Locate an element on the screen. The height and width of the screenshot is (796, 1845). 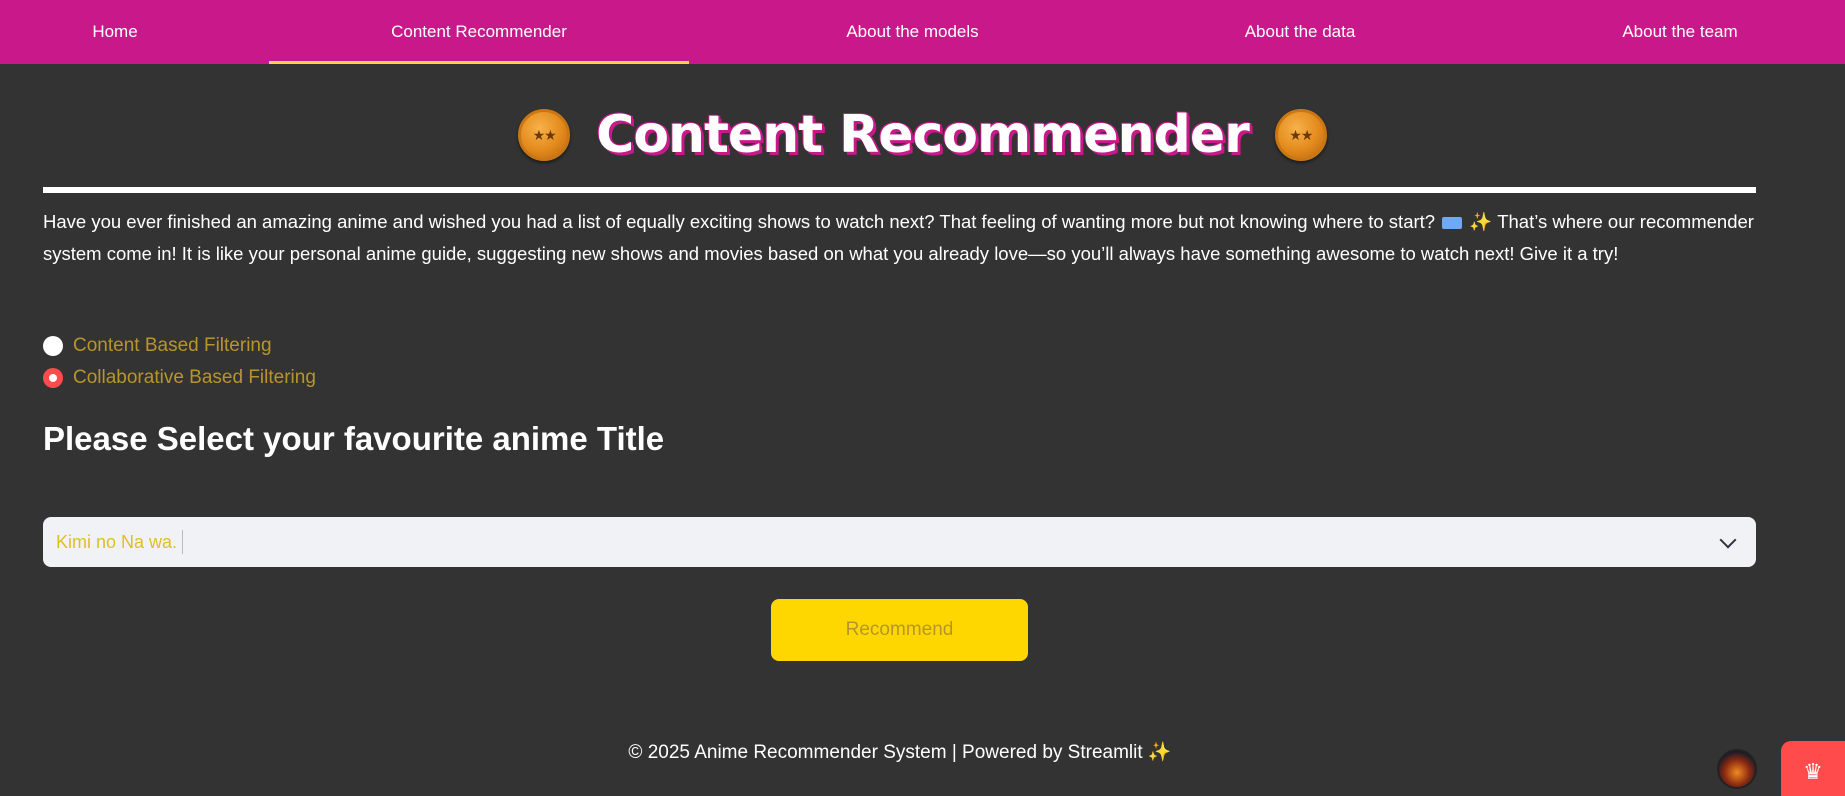
anime-title-select: Kimi no Na wa. is located at coordinates (899, 542).